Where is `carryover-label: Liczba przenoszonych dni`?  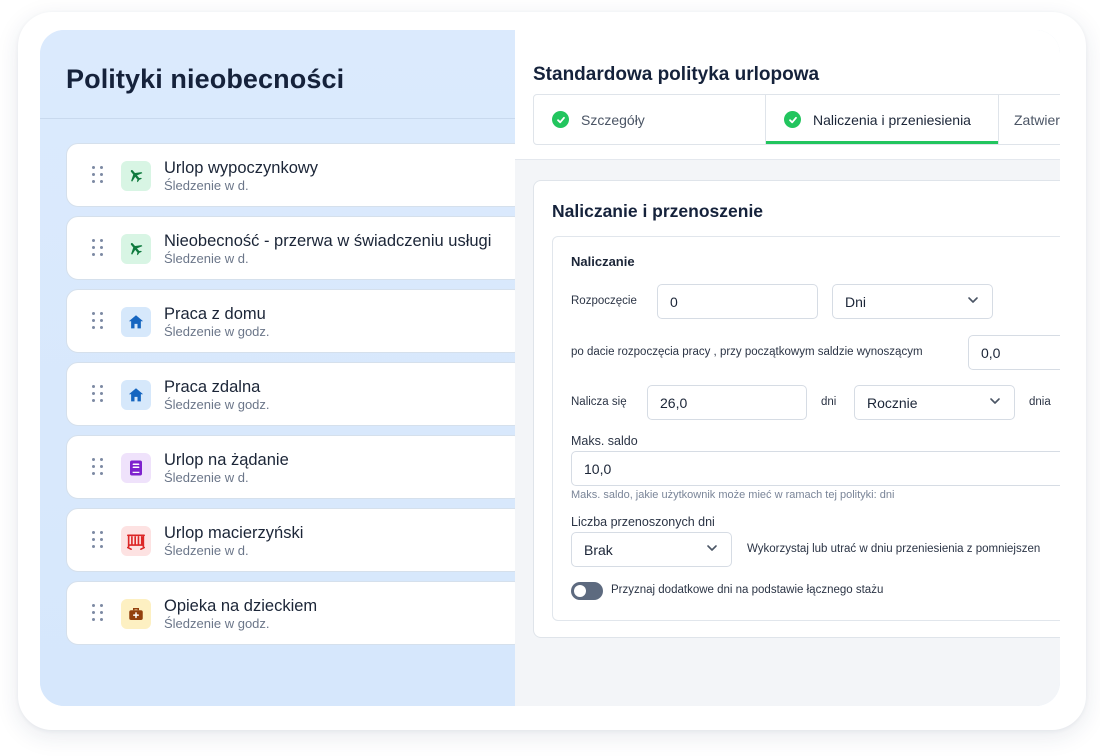
carryover-label: Liczba przenoszonych dni is located at coordinates (643, 522).